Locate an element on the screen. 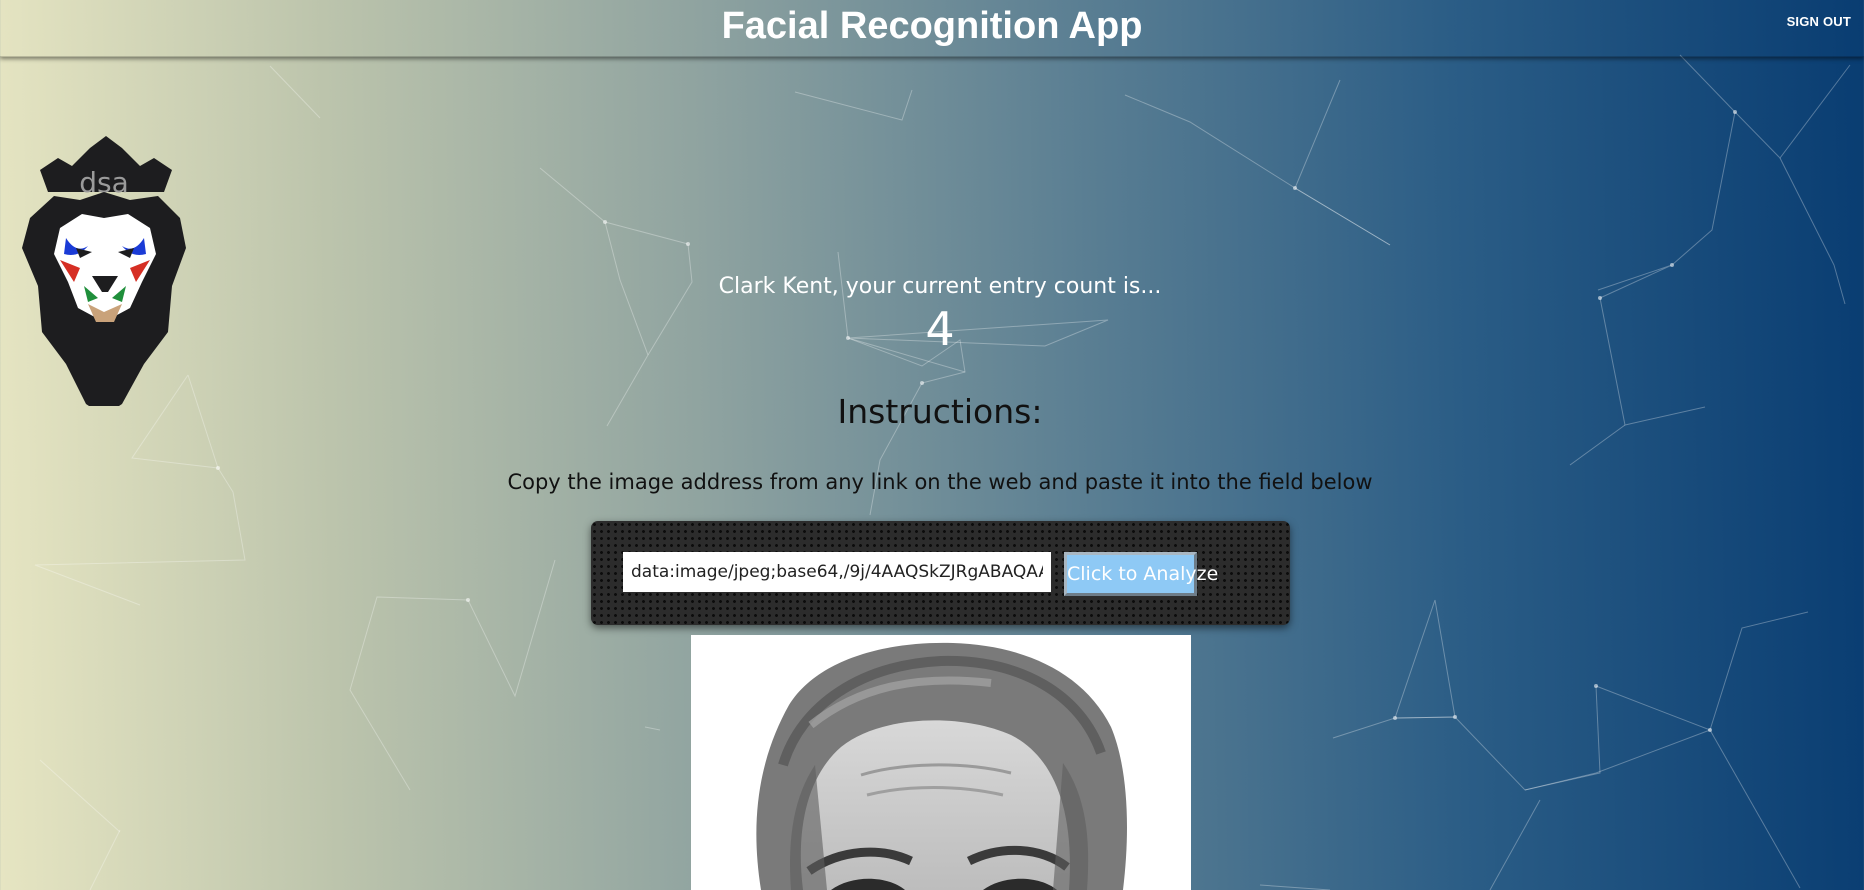 The image size is (1864, 890). sign-out-link: SIGN OUT is located at coordinates (1819, 21).